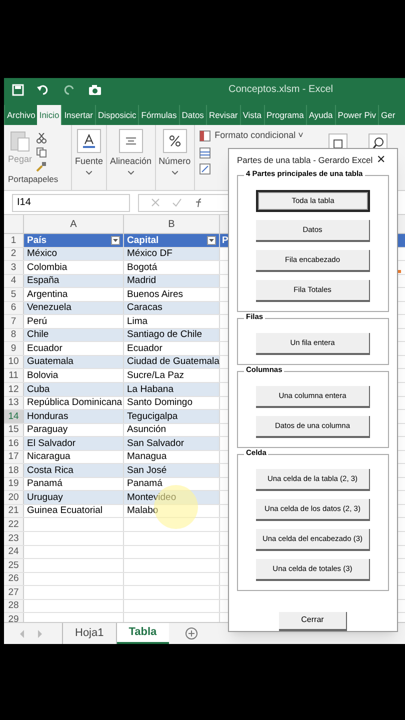 The image size is (405, 720). I want to click on row-number: 28, so click(14, 606).